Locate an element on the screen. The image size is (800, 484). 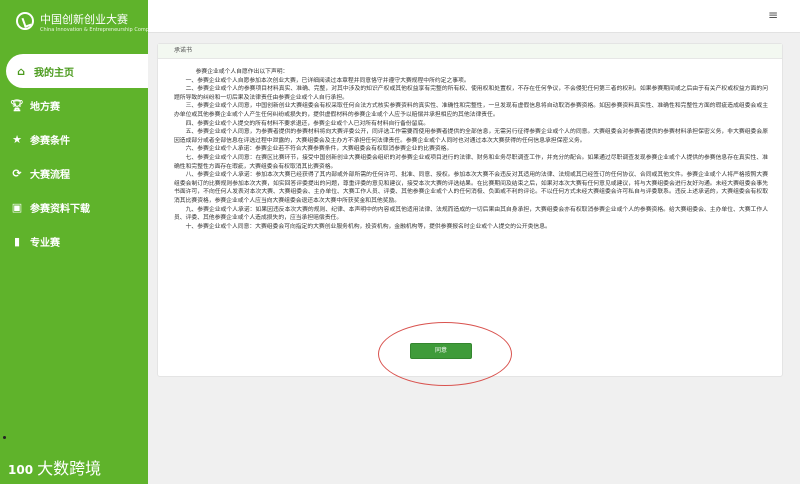
sidebar-item-label: 参赛资料下载 is located at coordinates (60, 209).